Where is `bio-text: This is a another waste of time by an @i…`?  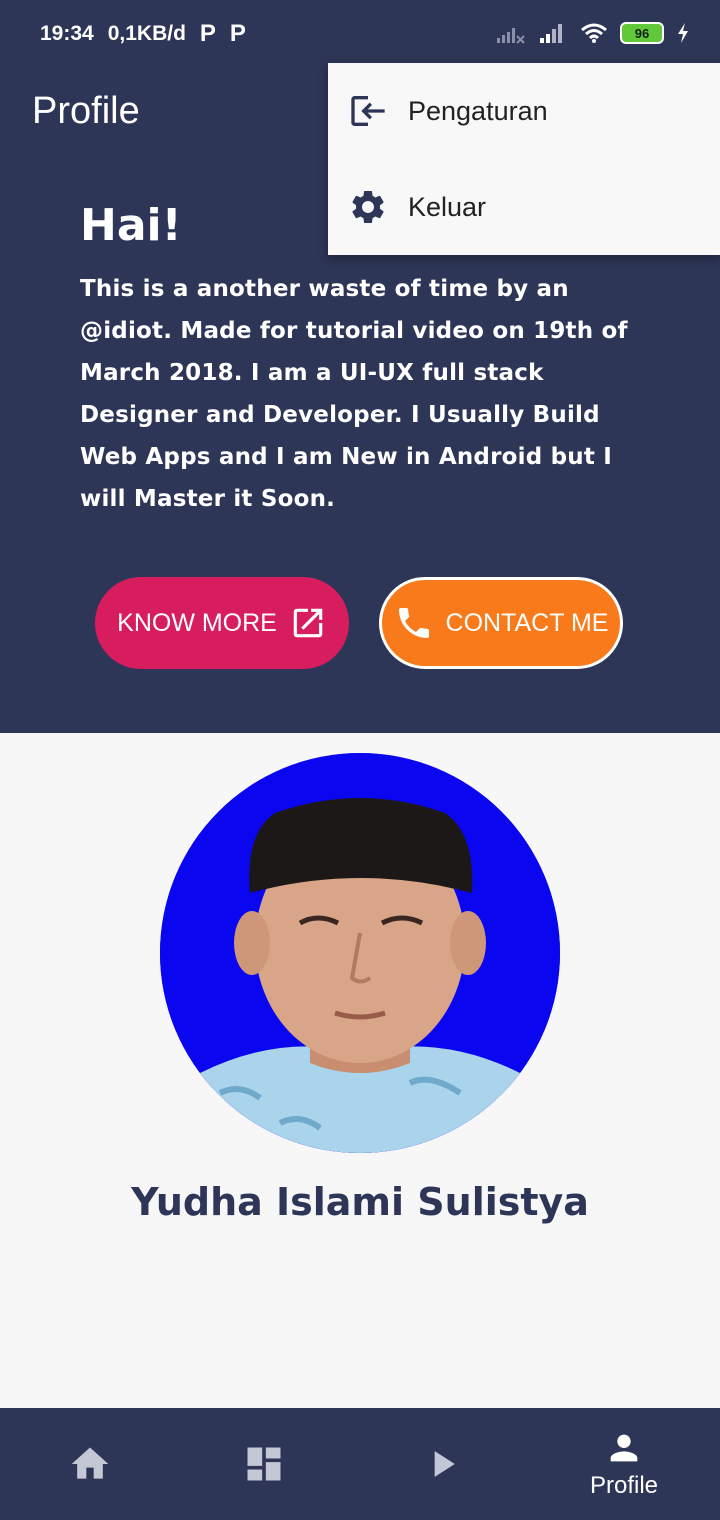
bio-text: This is a another waste of time by an @i… is located at coordinates (354, 394).